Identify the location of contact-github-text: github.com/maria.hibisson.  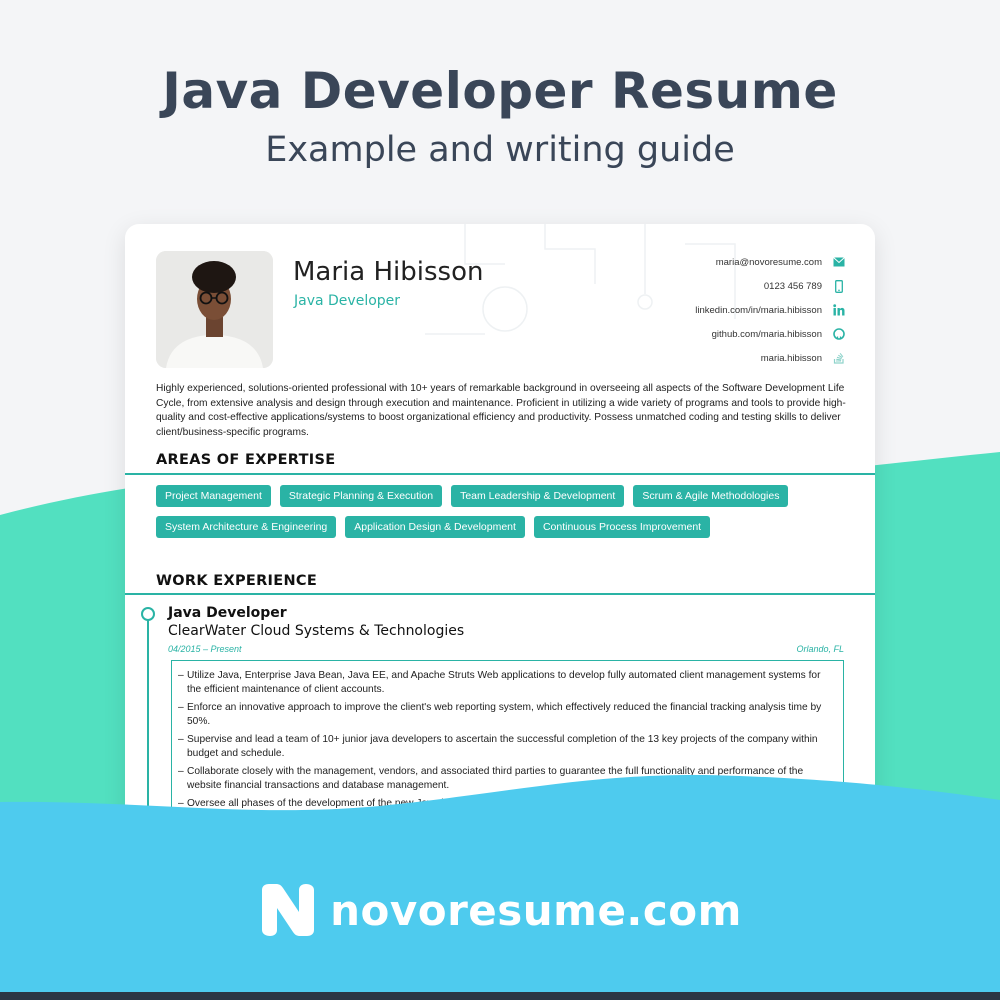
(766, 334).